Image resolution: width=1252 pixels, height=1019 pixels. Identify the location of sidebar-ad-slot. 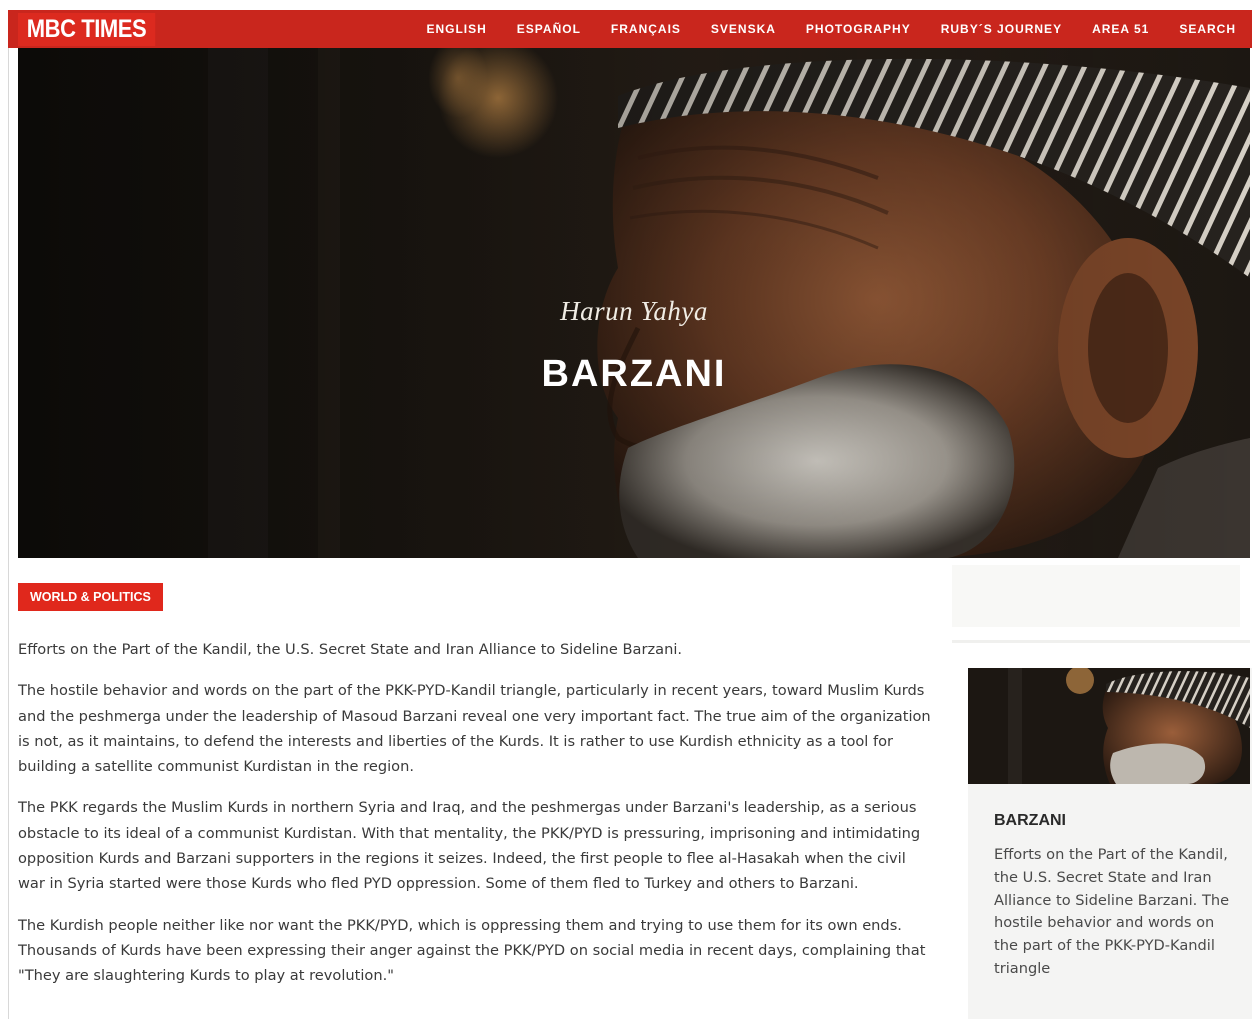
(1096, 596).